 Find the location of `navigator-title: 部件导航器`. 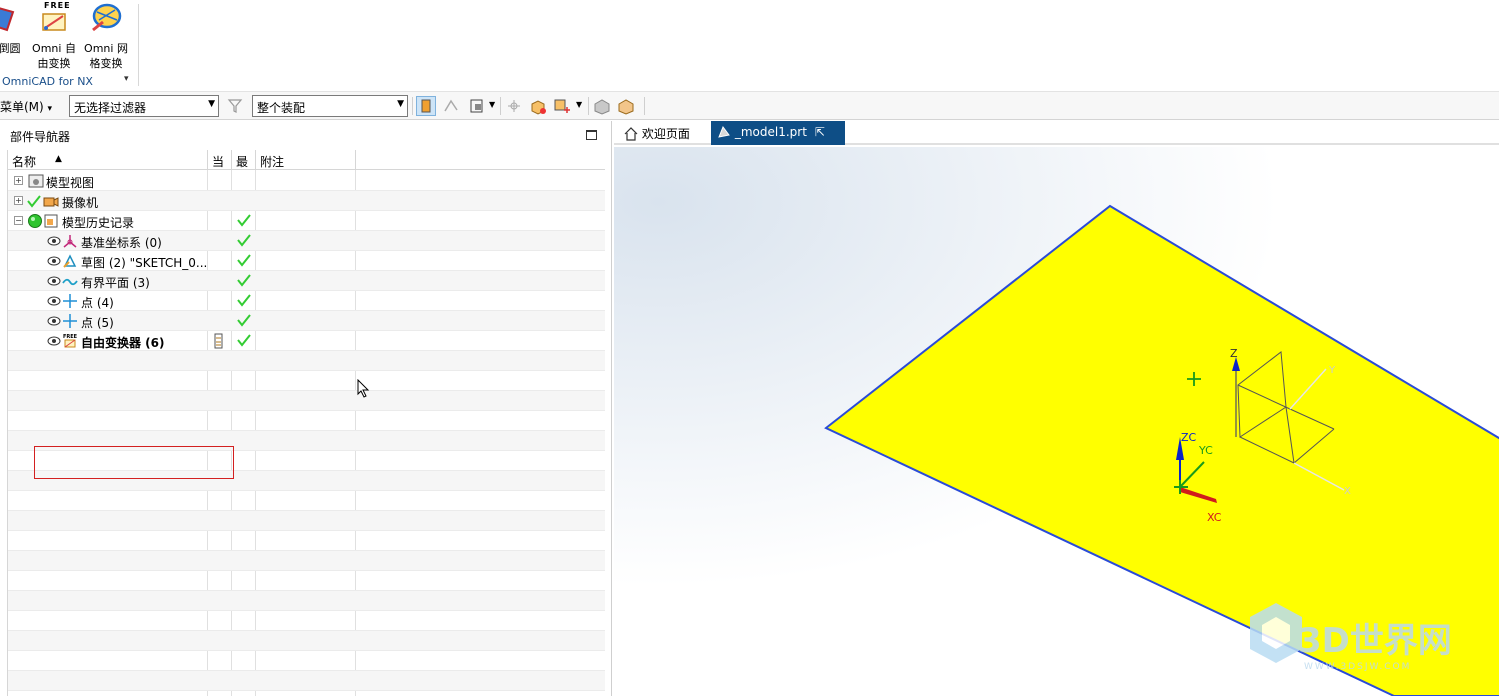

navigator-title: 部件导航器 is located at coordinates (40, 137).